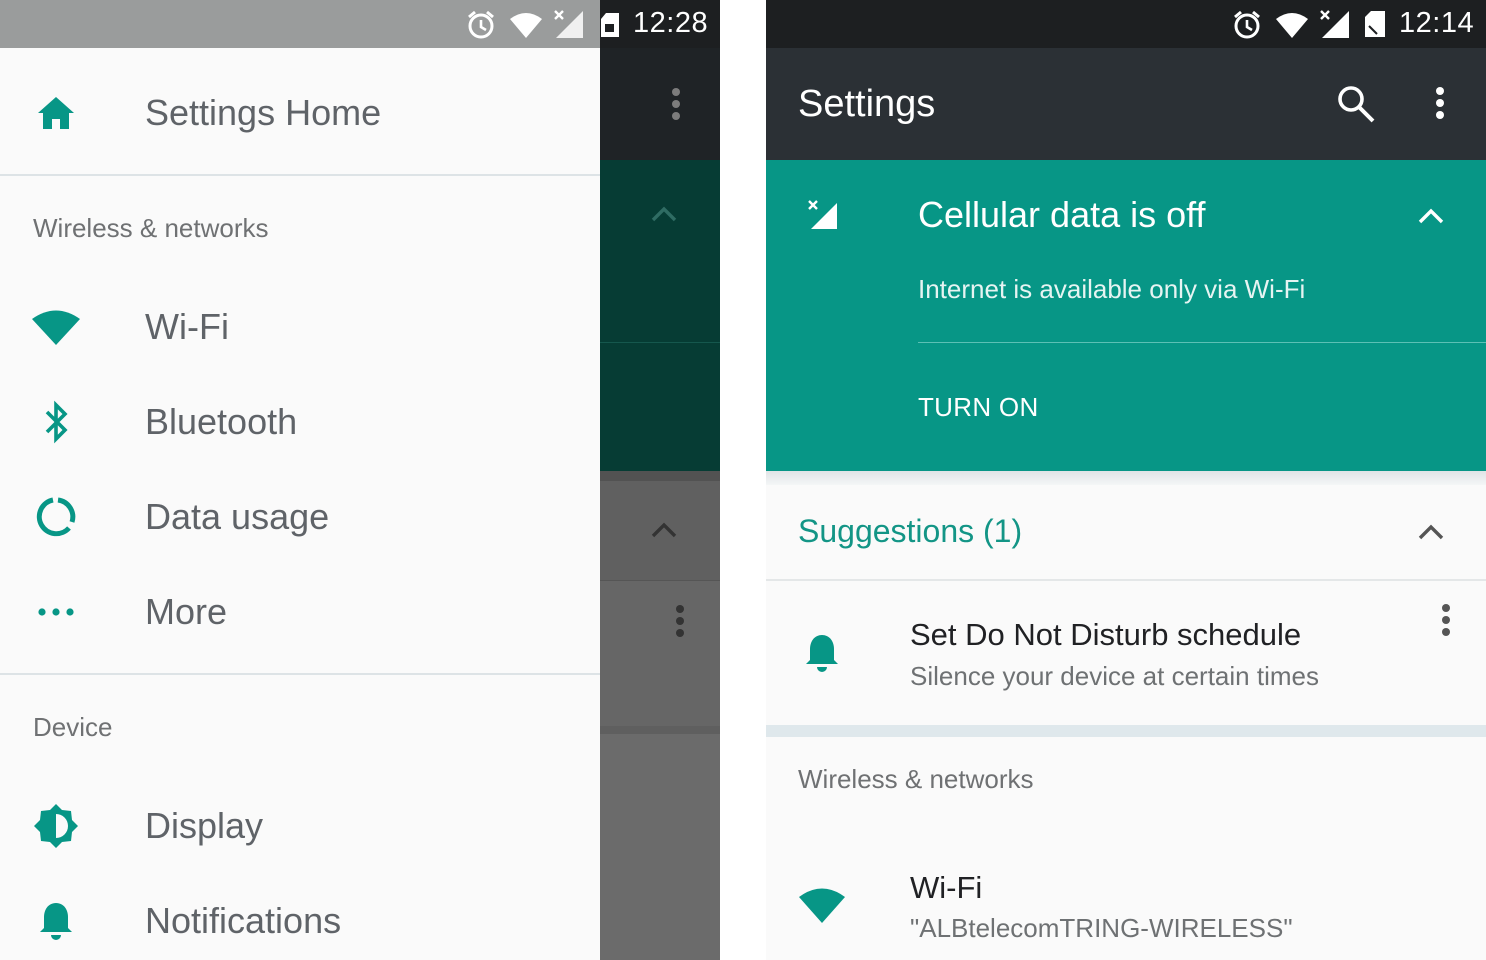 This screenshot has height=960, width=1486. Describe the element at coordinates (187, 326) in the screenshot. I see `drawer-item-label: Wi-Fi` at that location.